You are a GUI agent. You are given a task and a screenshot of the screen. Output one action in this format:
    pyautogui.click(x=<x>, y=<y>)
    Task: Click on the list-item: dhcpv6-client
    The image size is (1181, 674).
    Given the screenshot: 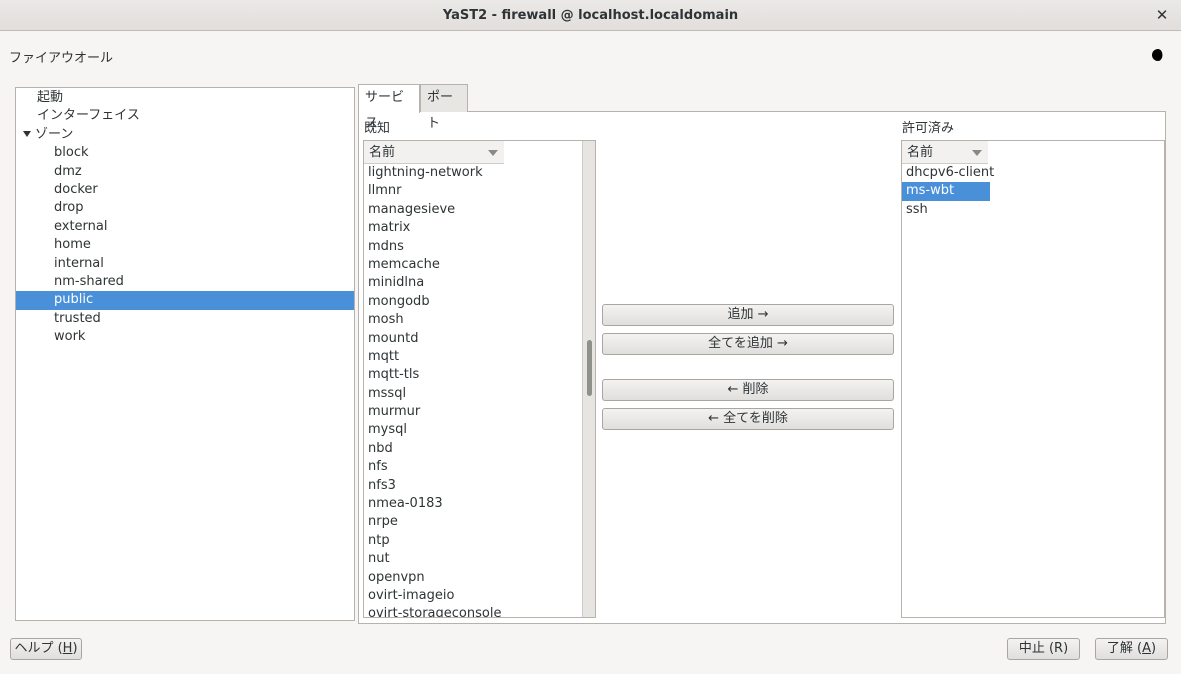 What is the action you would take?
    pyautogui.click(x=948, y=173)
    